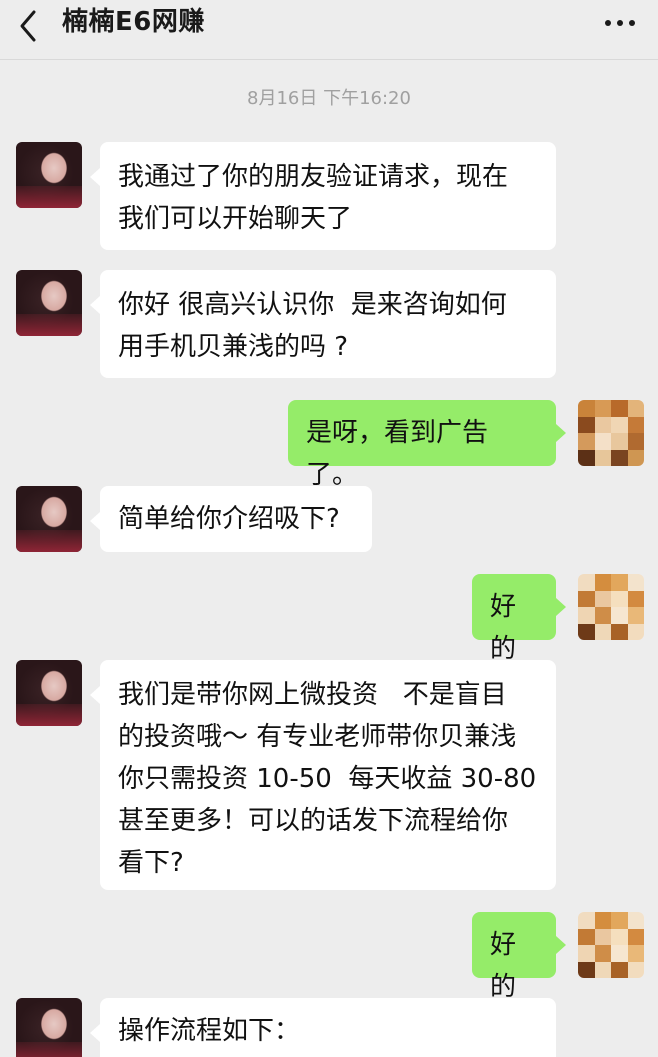  Describe the element at coordinates (323, 324) in the screenshot. I see `incoming-message-bubble: 你好 很高兴认识你 是来咨询如何 用手机贝兼浅的吗 ?` at that location.